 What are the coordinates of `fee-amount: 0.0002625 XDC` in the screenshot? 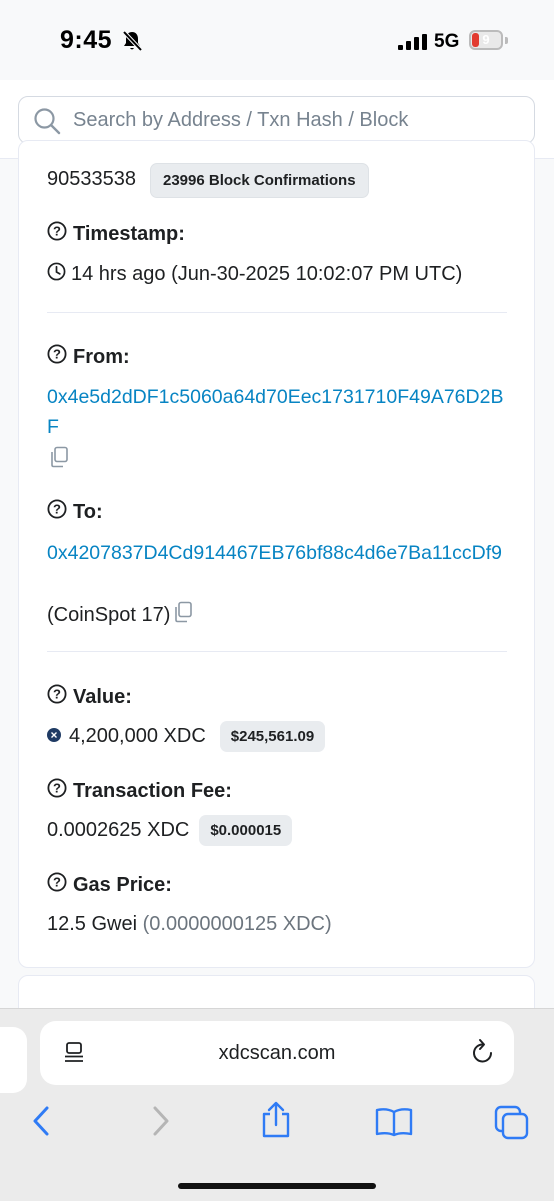 It's located at (118, 830).